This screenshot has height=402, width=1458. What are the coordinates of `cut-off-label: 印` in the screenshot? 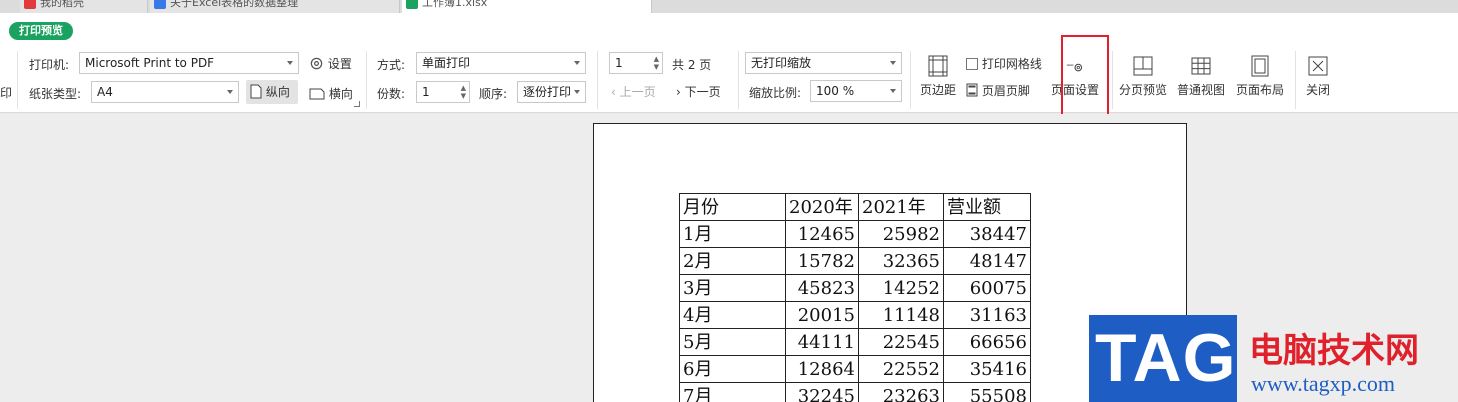 It's located at (6, 92).